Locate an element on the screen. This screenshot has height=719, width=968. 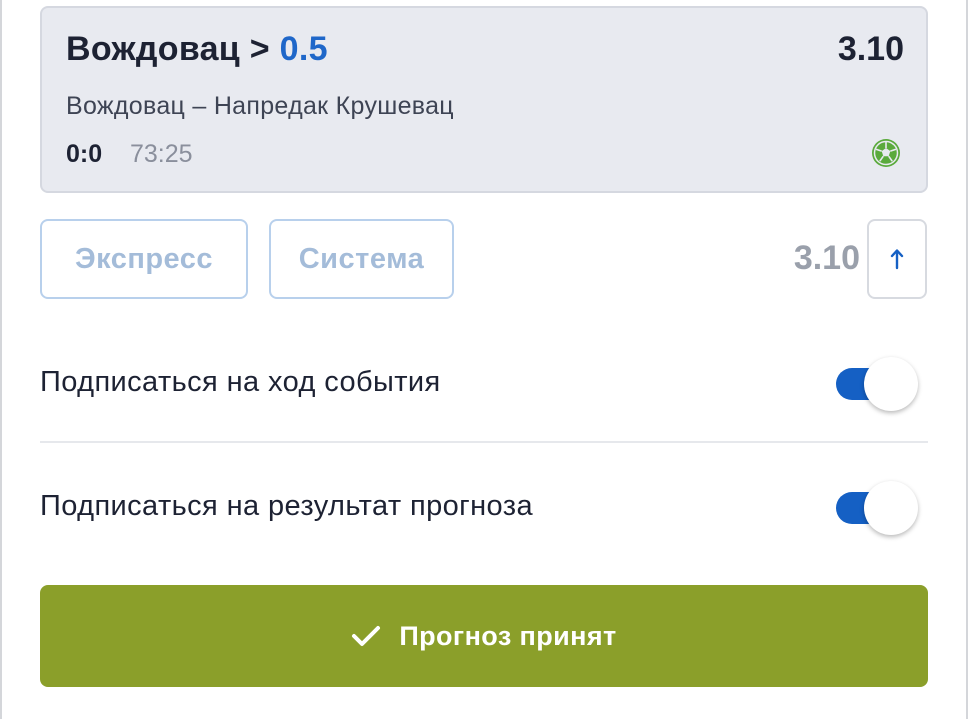
toggle-event-subscription is located at coordinates (878, 383).